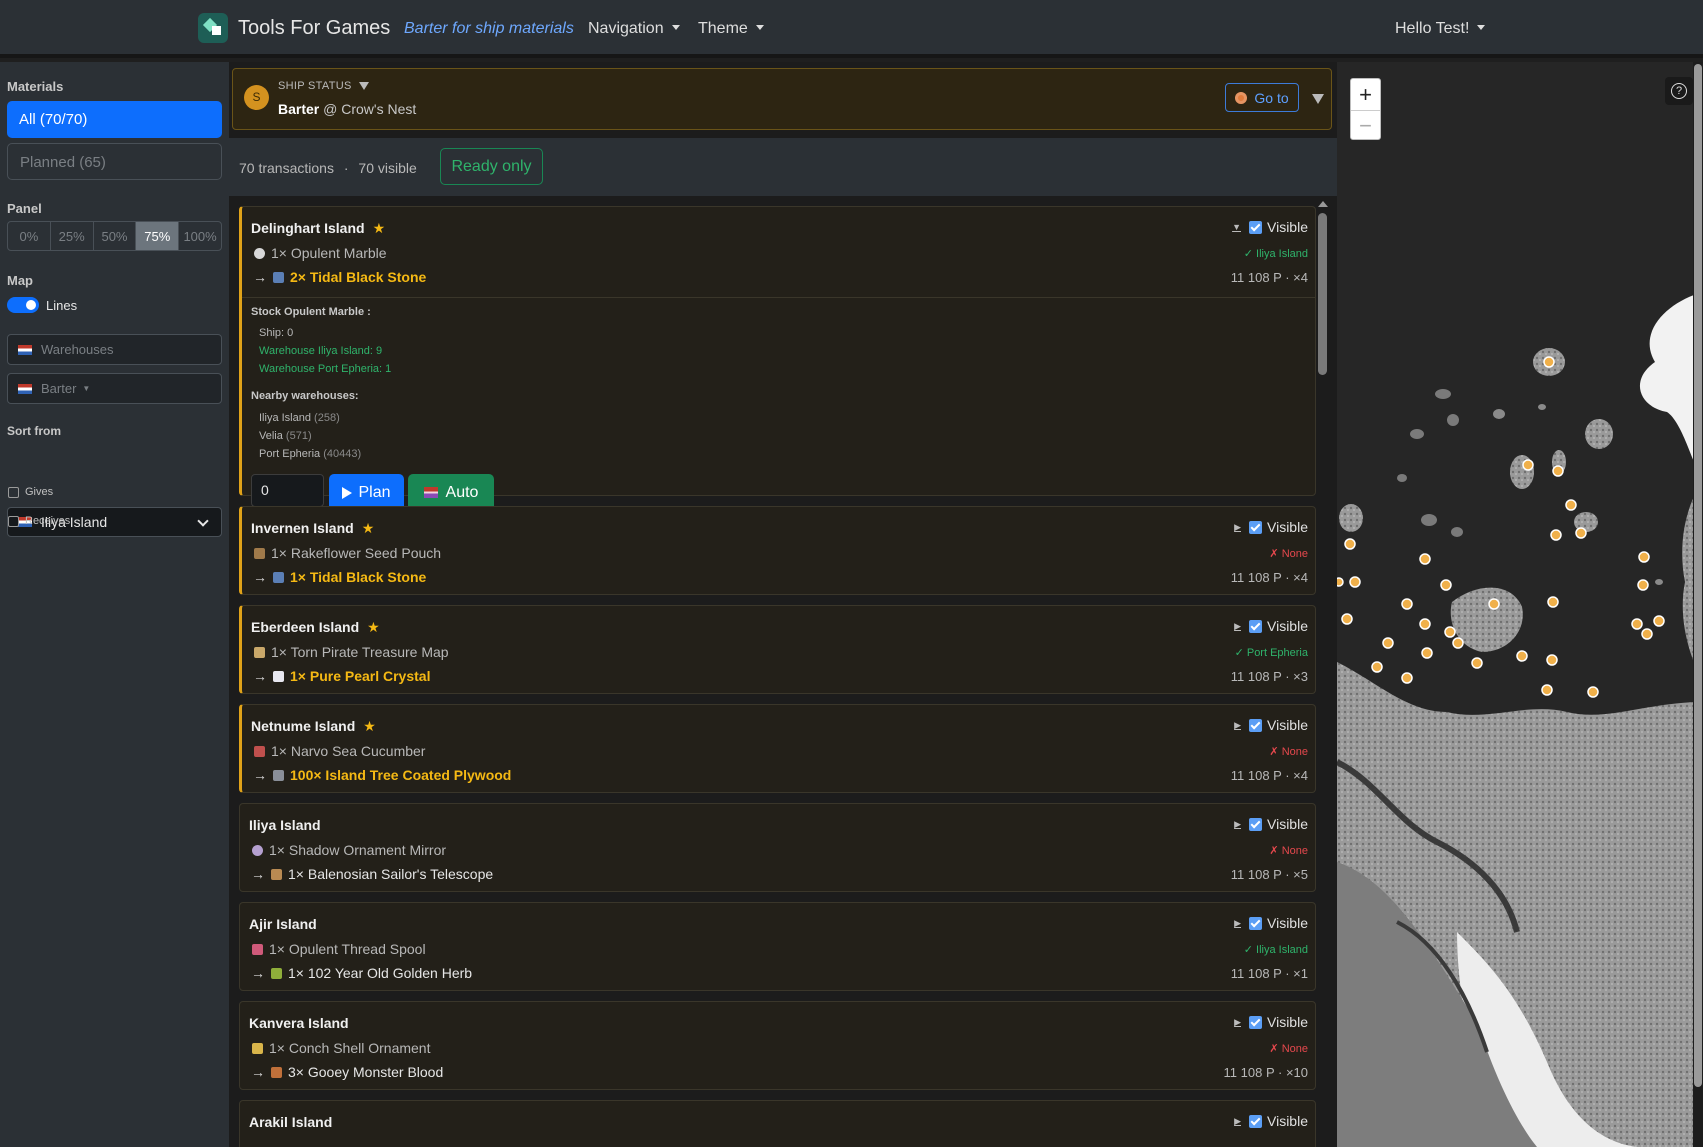  Describe the element at coordinates (294, 28) in the screenshot. I see `brand: Tools For Games` at that location.